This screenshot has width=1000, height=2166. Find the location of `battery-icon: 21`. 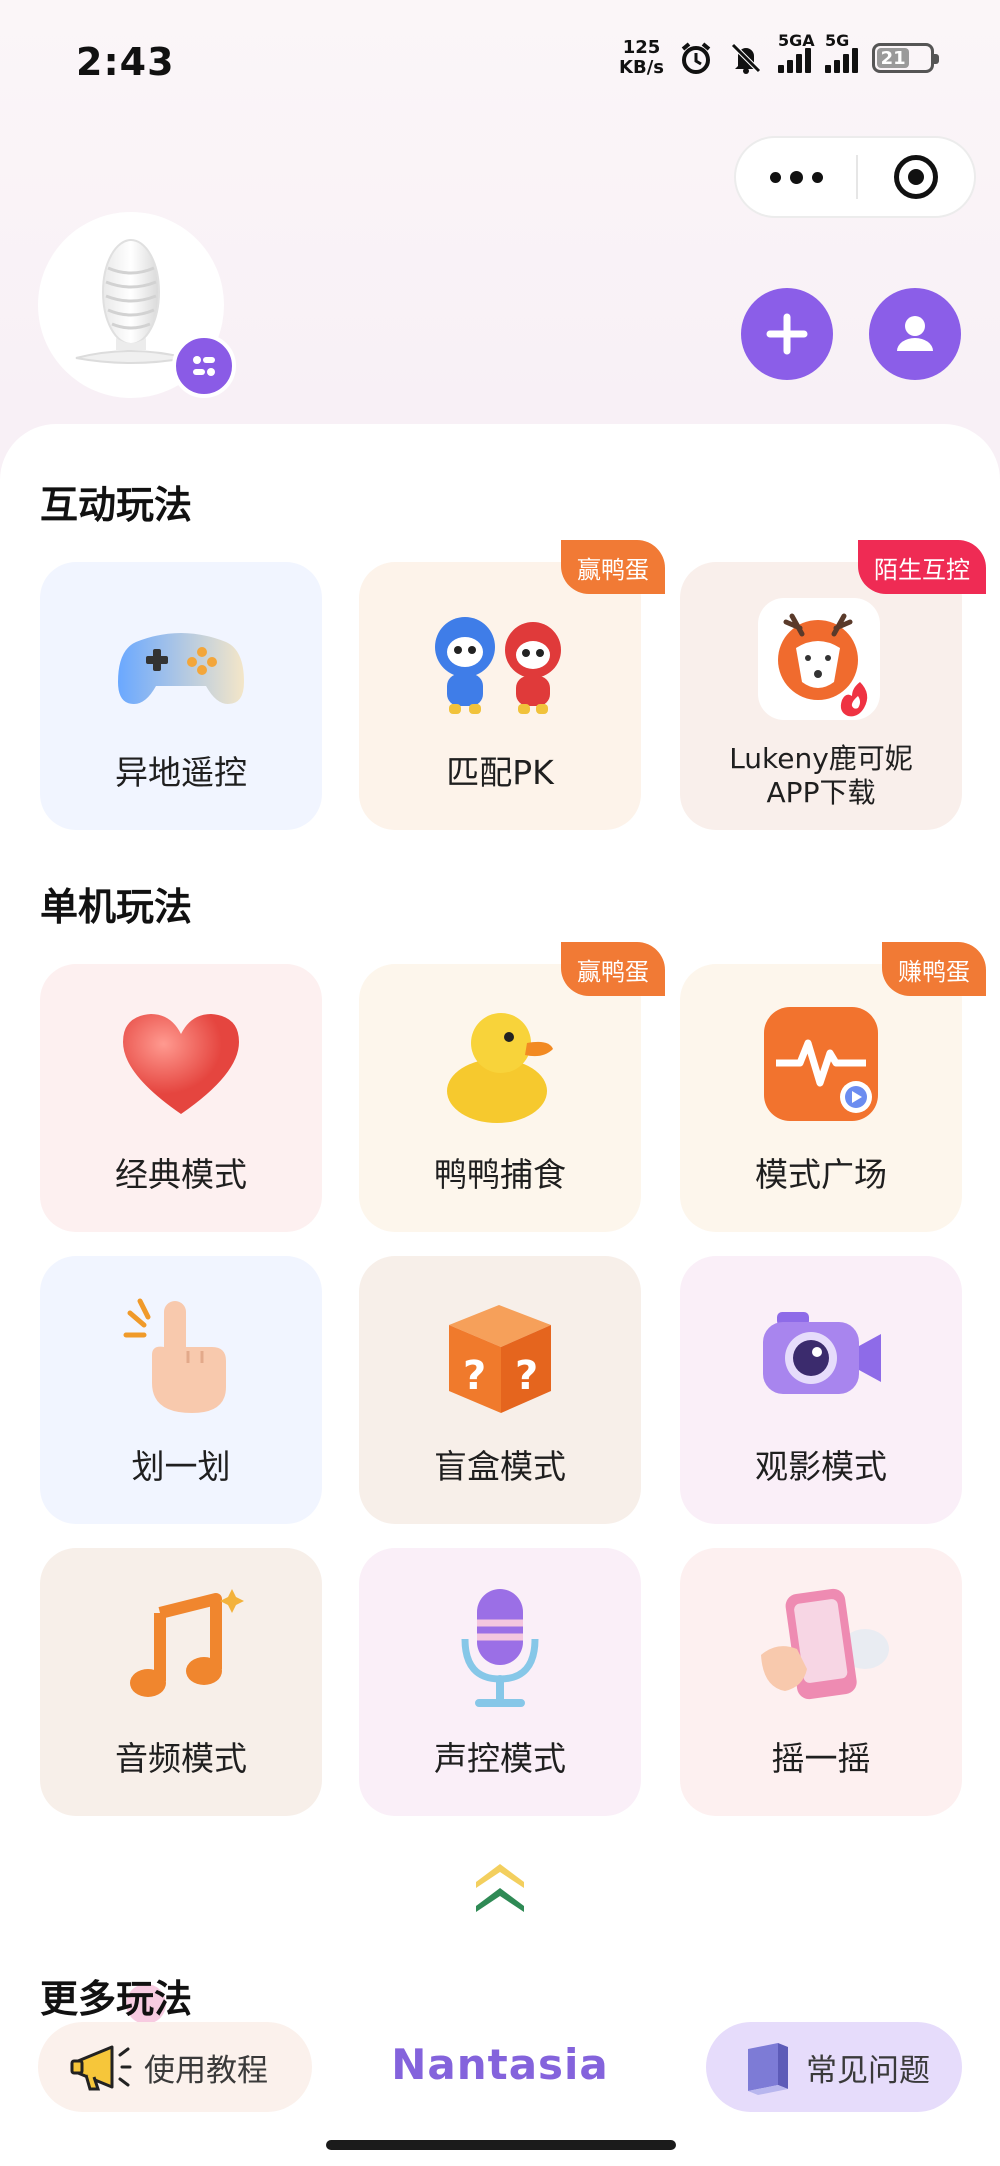

battery-icon: 21 is located at coordinates (905, 58).